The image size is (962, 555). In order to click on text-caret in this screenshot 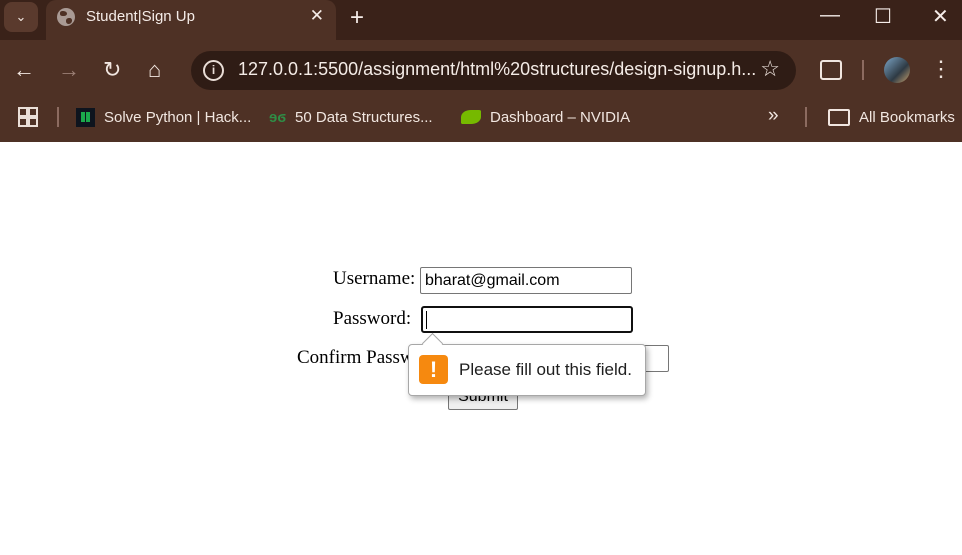, I will do `click(426, 320)`.